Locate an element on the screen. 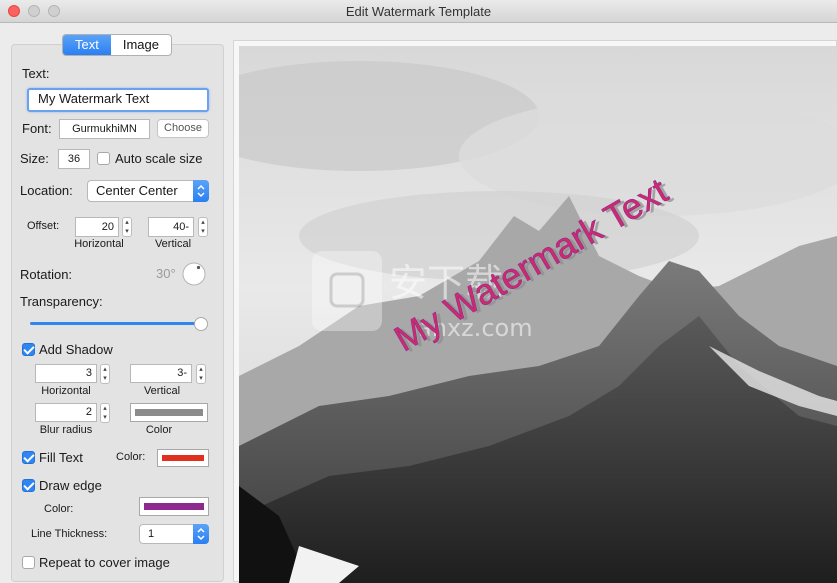 This screenshot has width=837, height=583. fill-color-label: Color: is located at coordinates (131, 457).